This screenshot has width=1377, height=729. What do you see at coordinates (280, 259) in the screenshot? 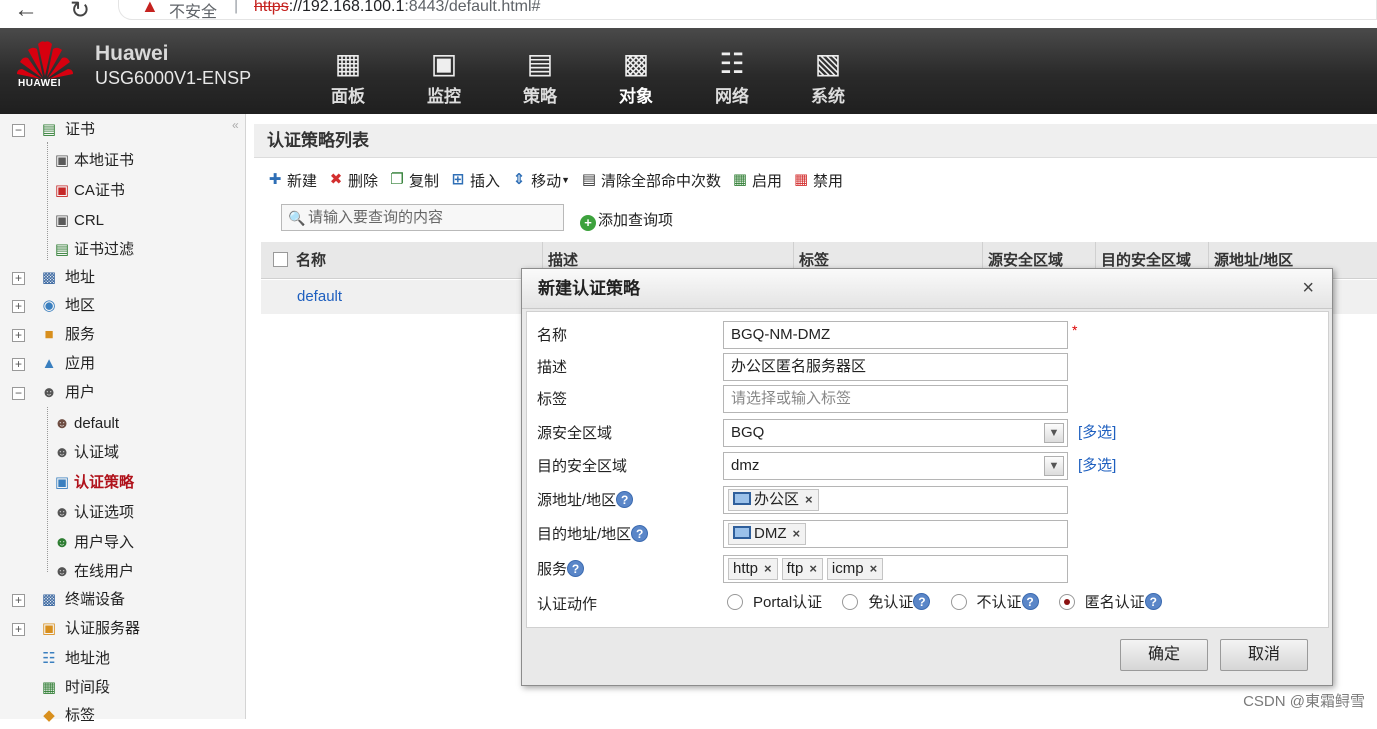
I see `select-all-checkbox` at bounding box center [280, 259].